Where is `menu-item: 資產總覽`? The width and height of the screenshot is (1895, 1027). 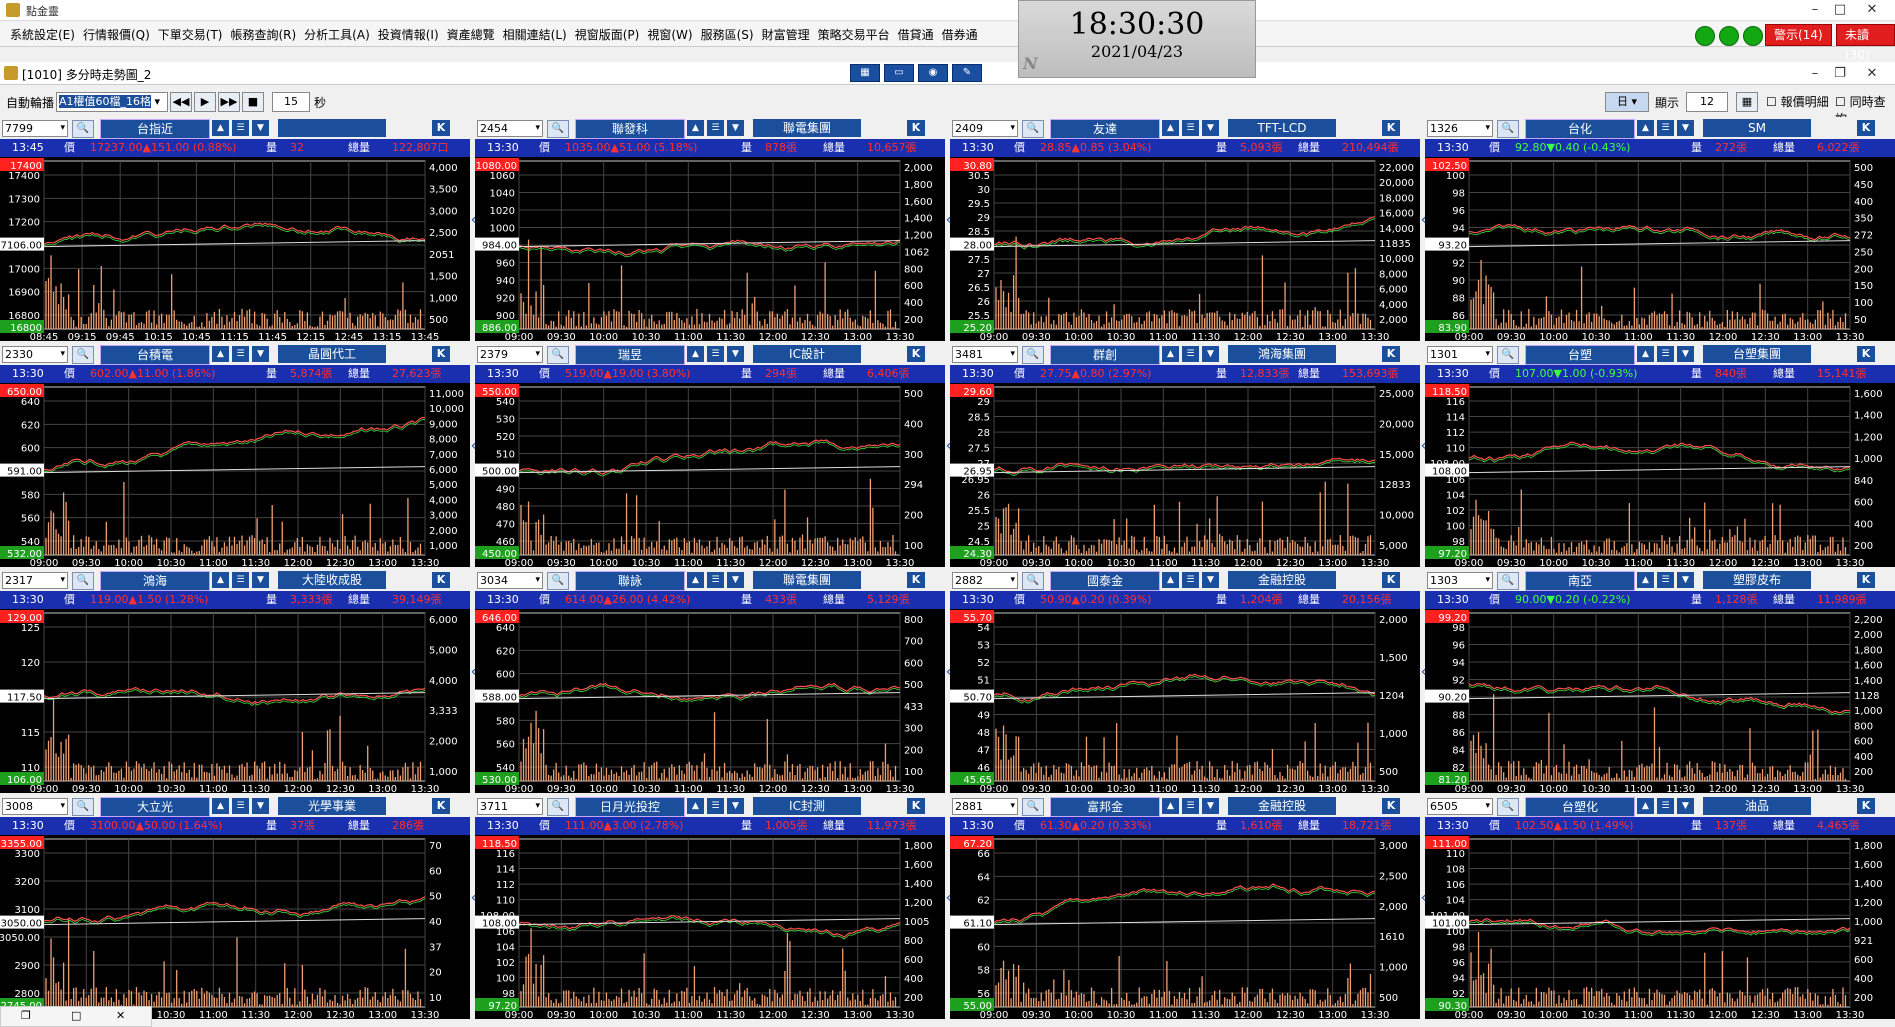
menu-item: 資產總覽 is located at coordinates (471, 34).